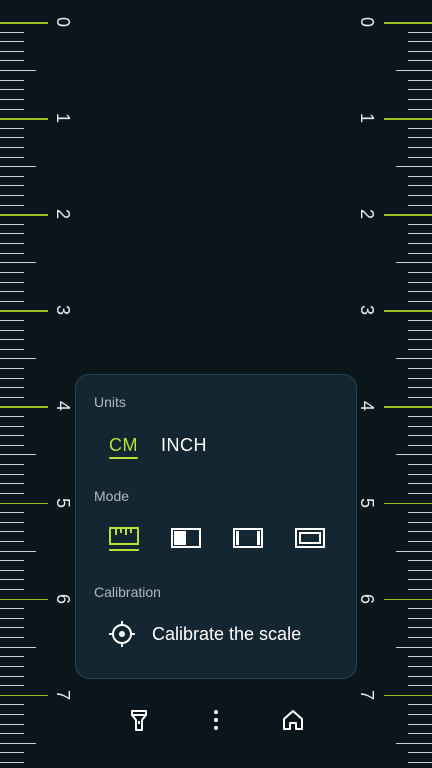 The height and width of the screenshot is (768, 432). I want to click on unit-cm-button: CM, so click(123, 445).